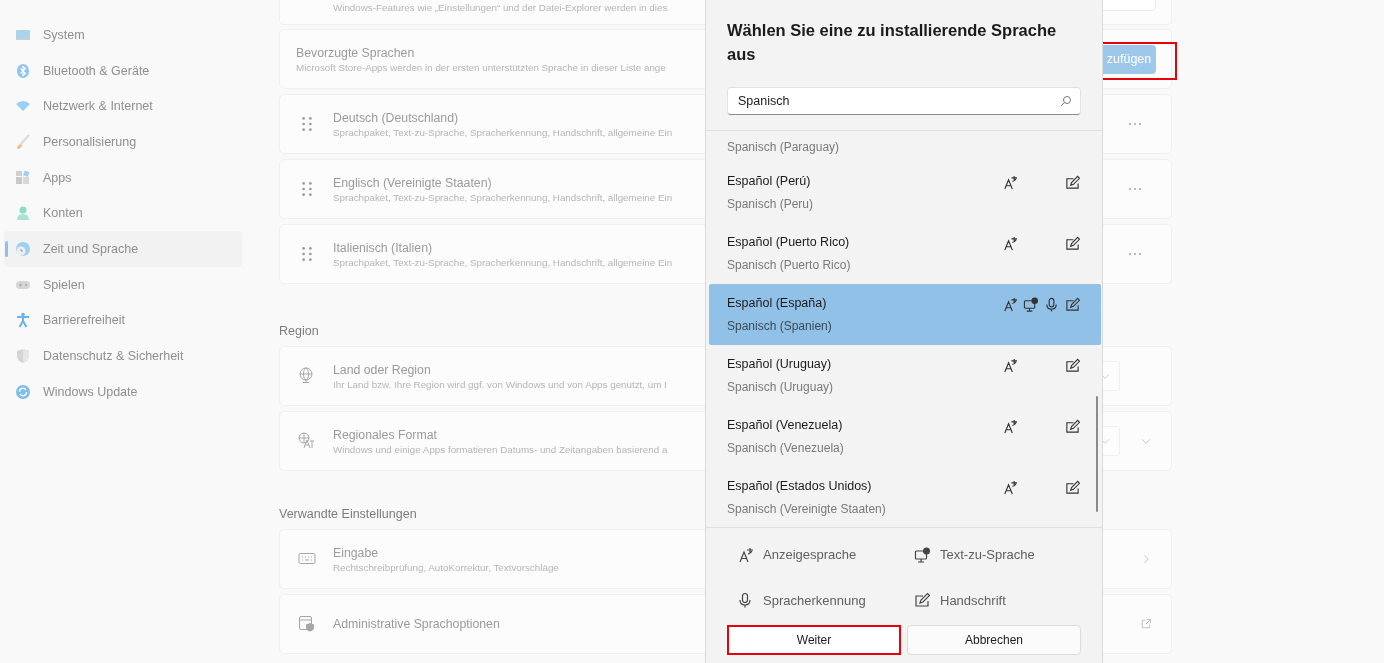 This screenshot has width=1384, height=663. I want to click on sidebar-item: System, so click(123, 35).